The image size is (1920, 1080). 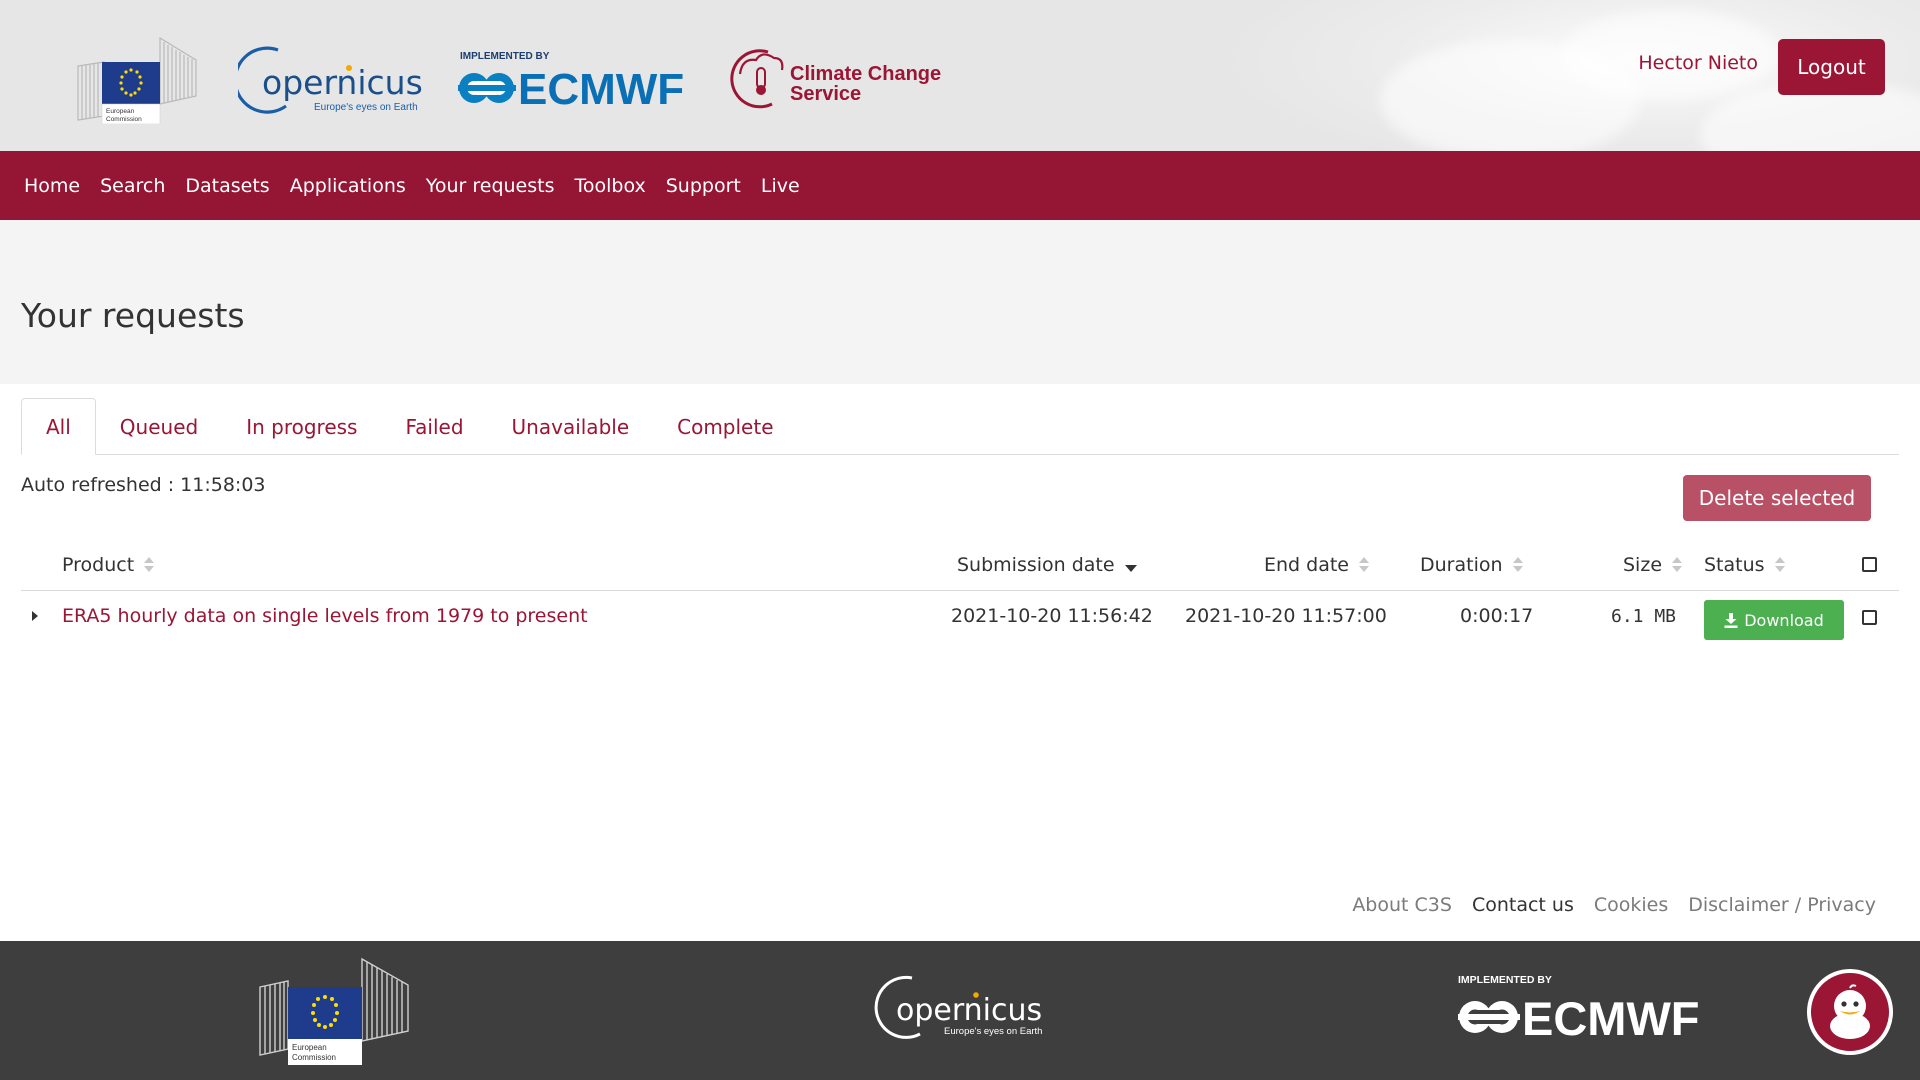 I want to click on svg-text: Climate Change, so click(x=865, y=74).